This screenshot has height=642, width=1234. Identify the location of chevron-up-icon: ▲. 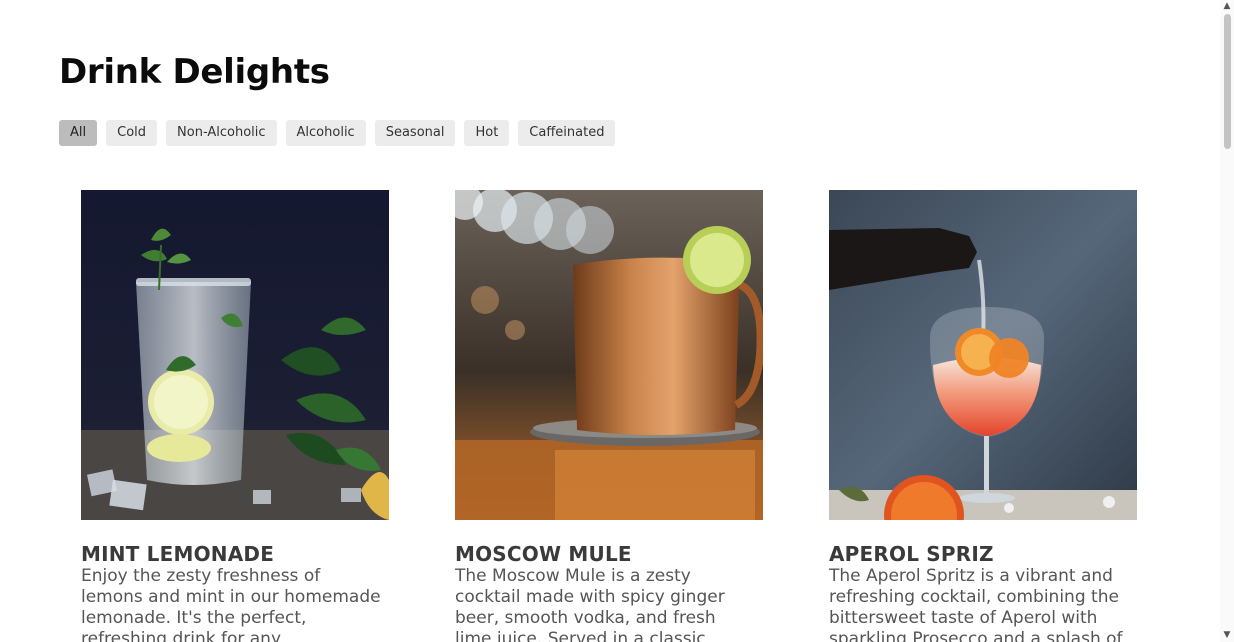
(1227, 6).